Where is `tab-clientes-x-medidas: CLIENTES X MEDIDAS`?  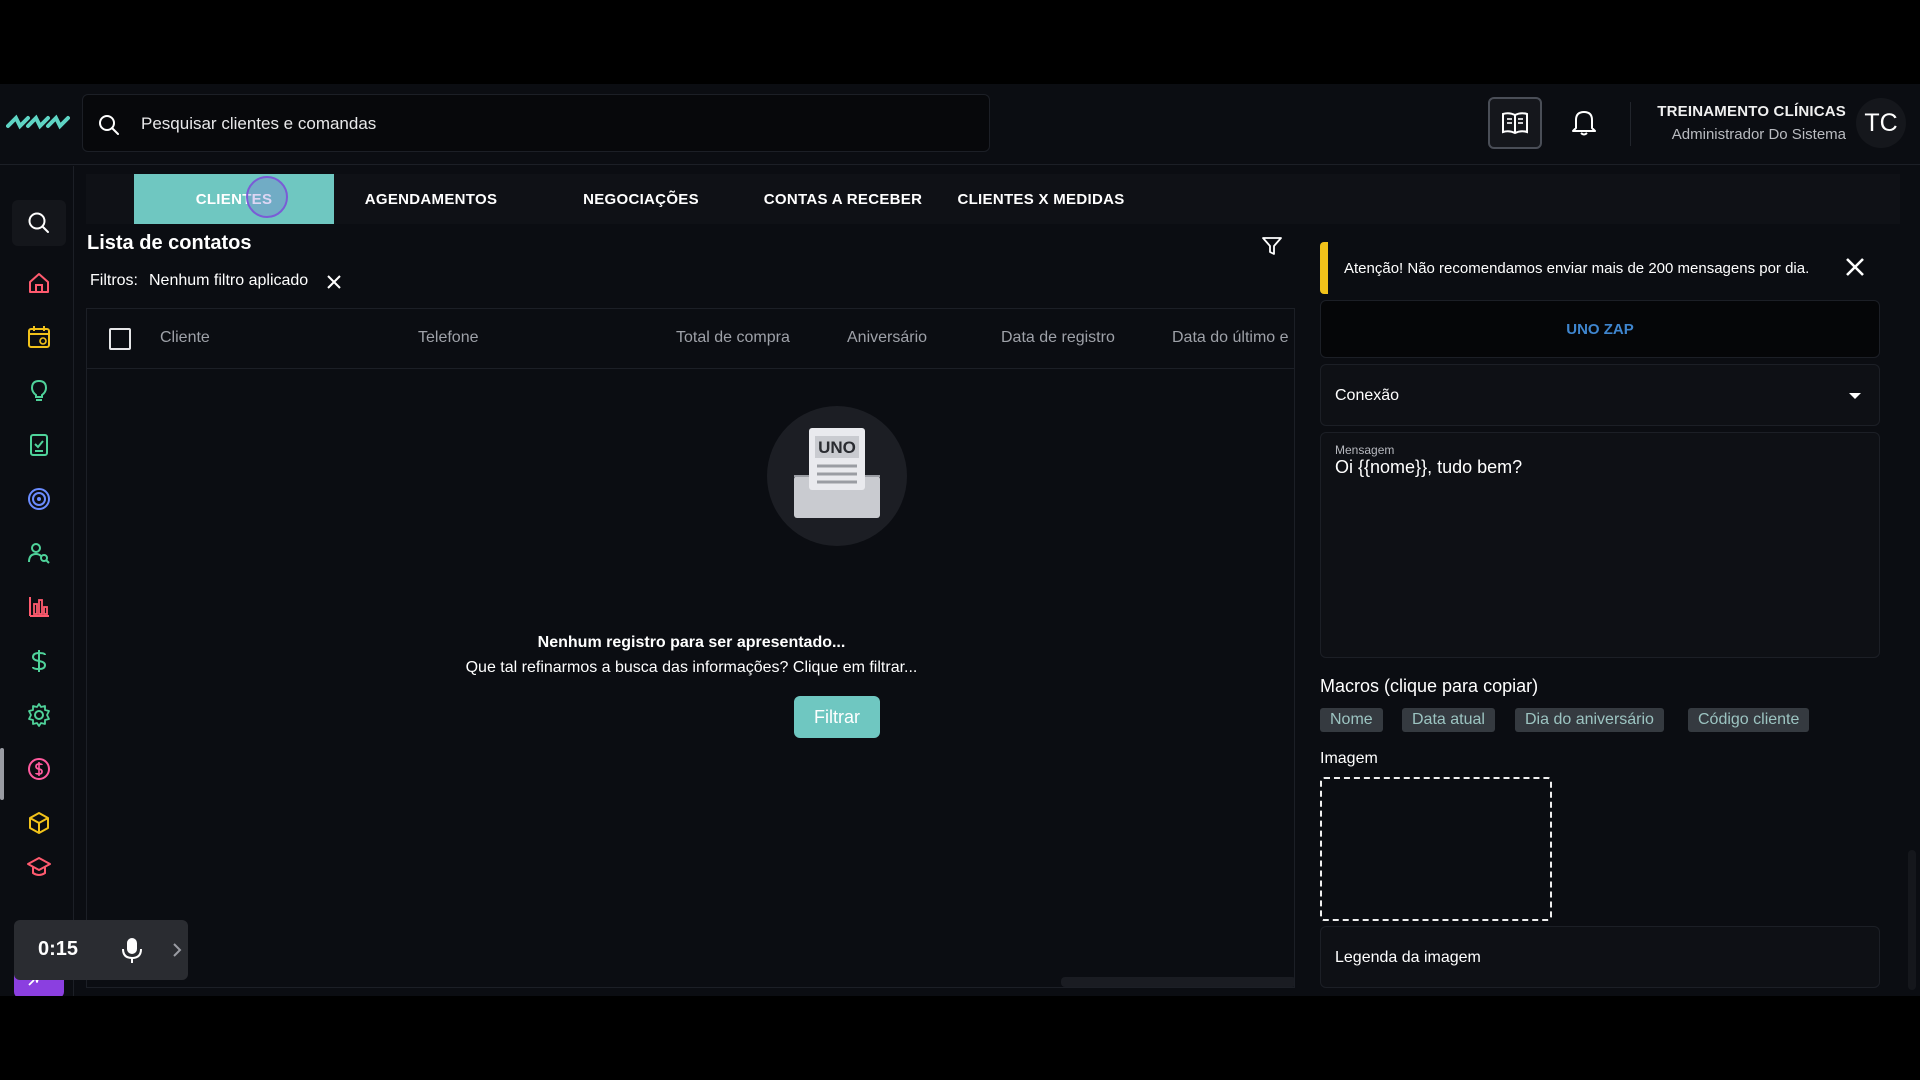 tab-clientes-x-medidas: CLIENTES X MEDIDAS is located at coordinates (1041, 199).